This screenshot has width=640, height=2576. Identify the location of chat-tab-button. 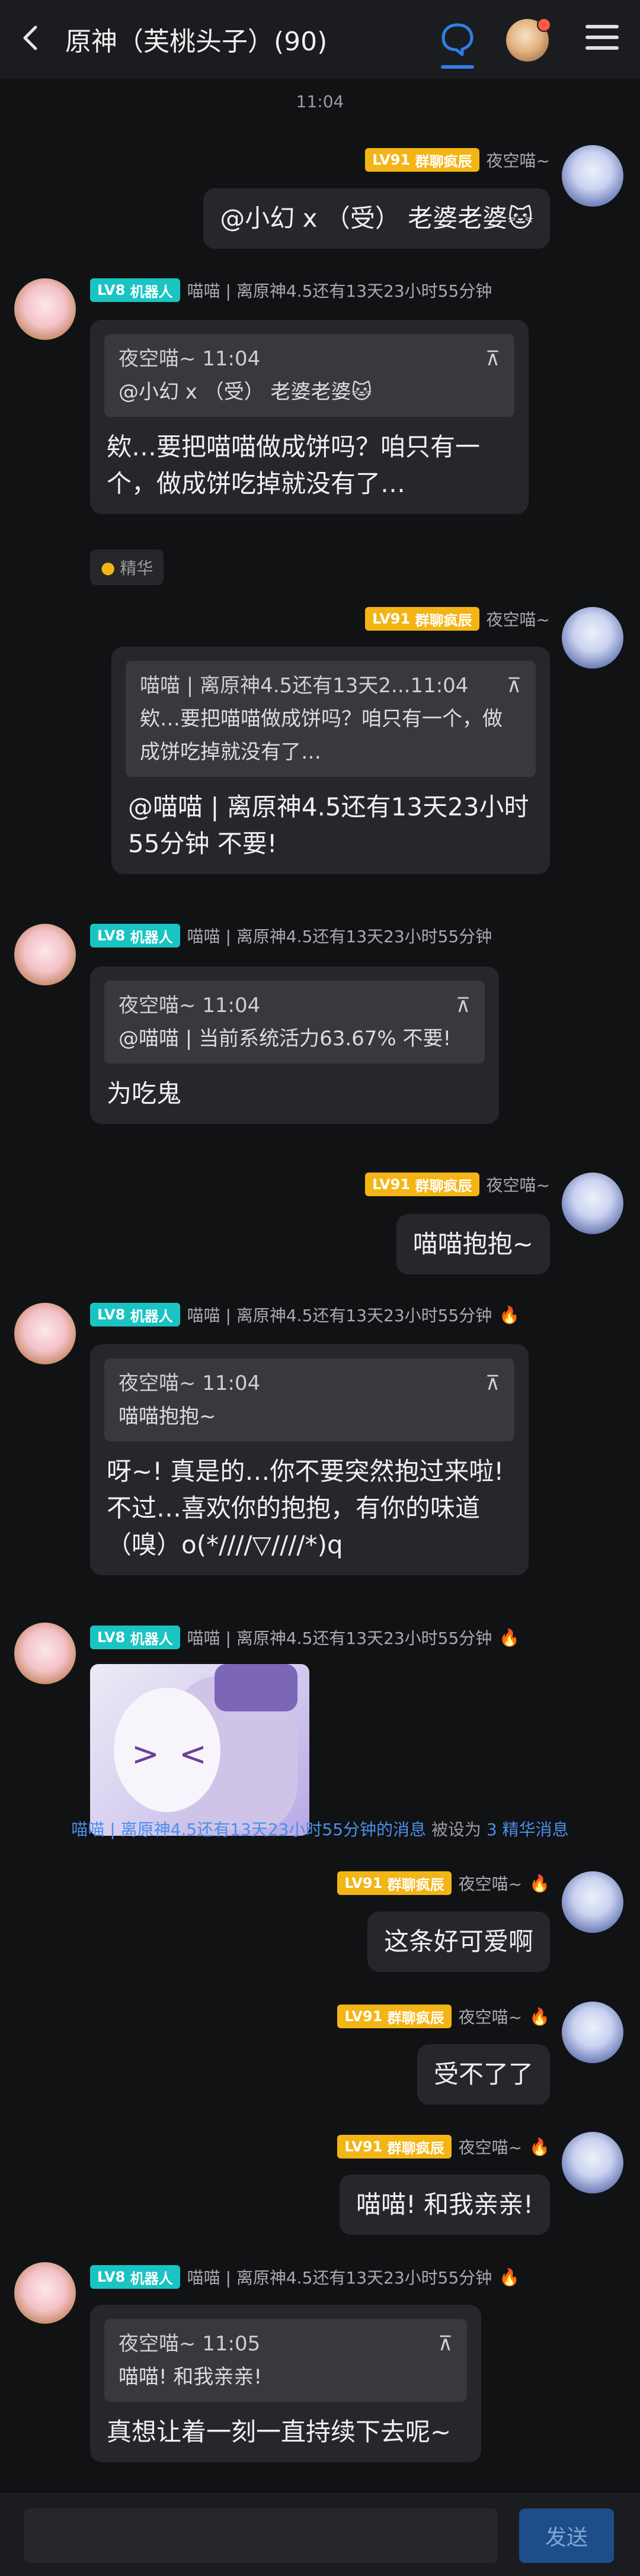
(457, 44).